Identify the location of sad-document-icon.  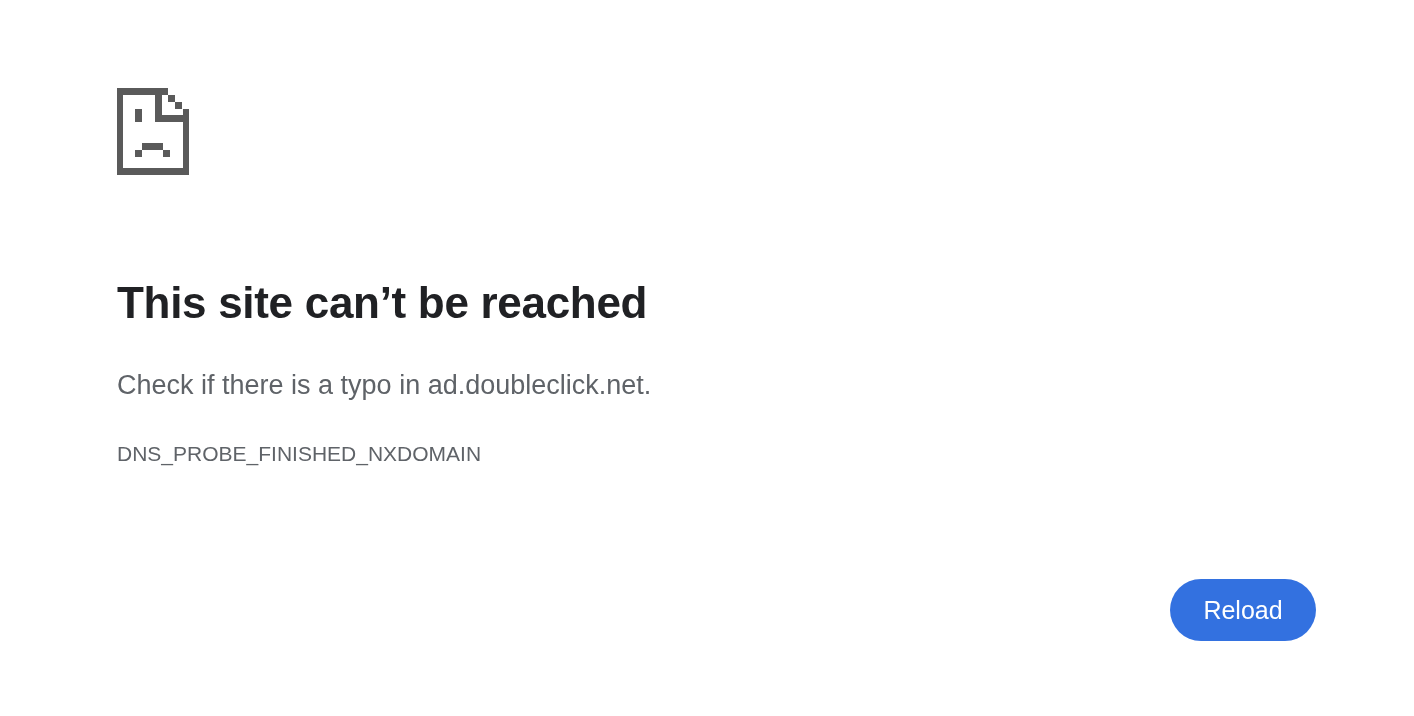
(153, 131).